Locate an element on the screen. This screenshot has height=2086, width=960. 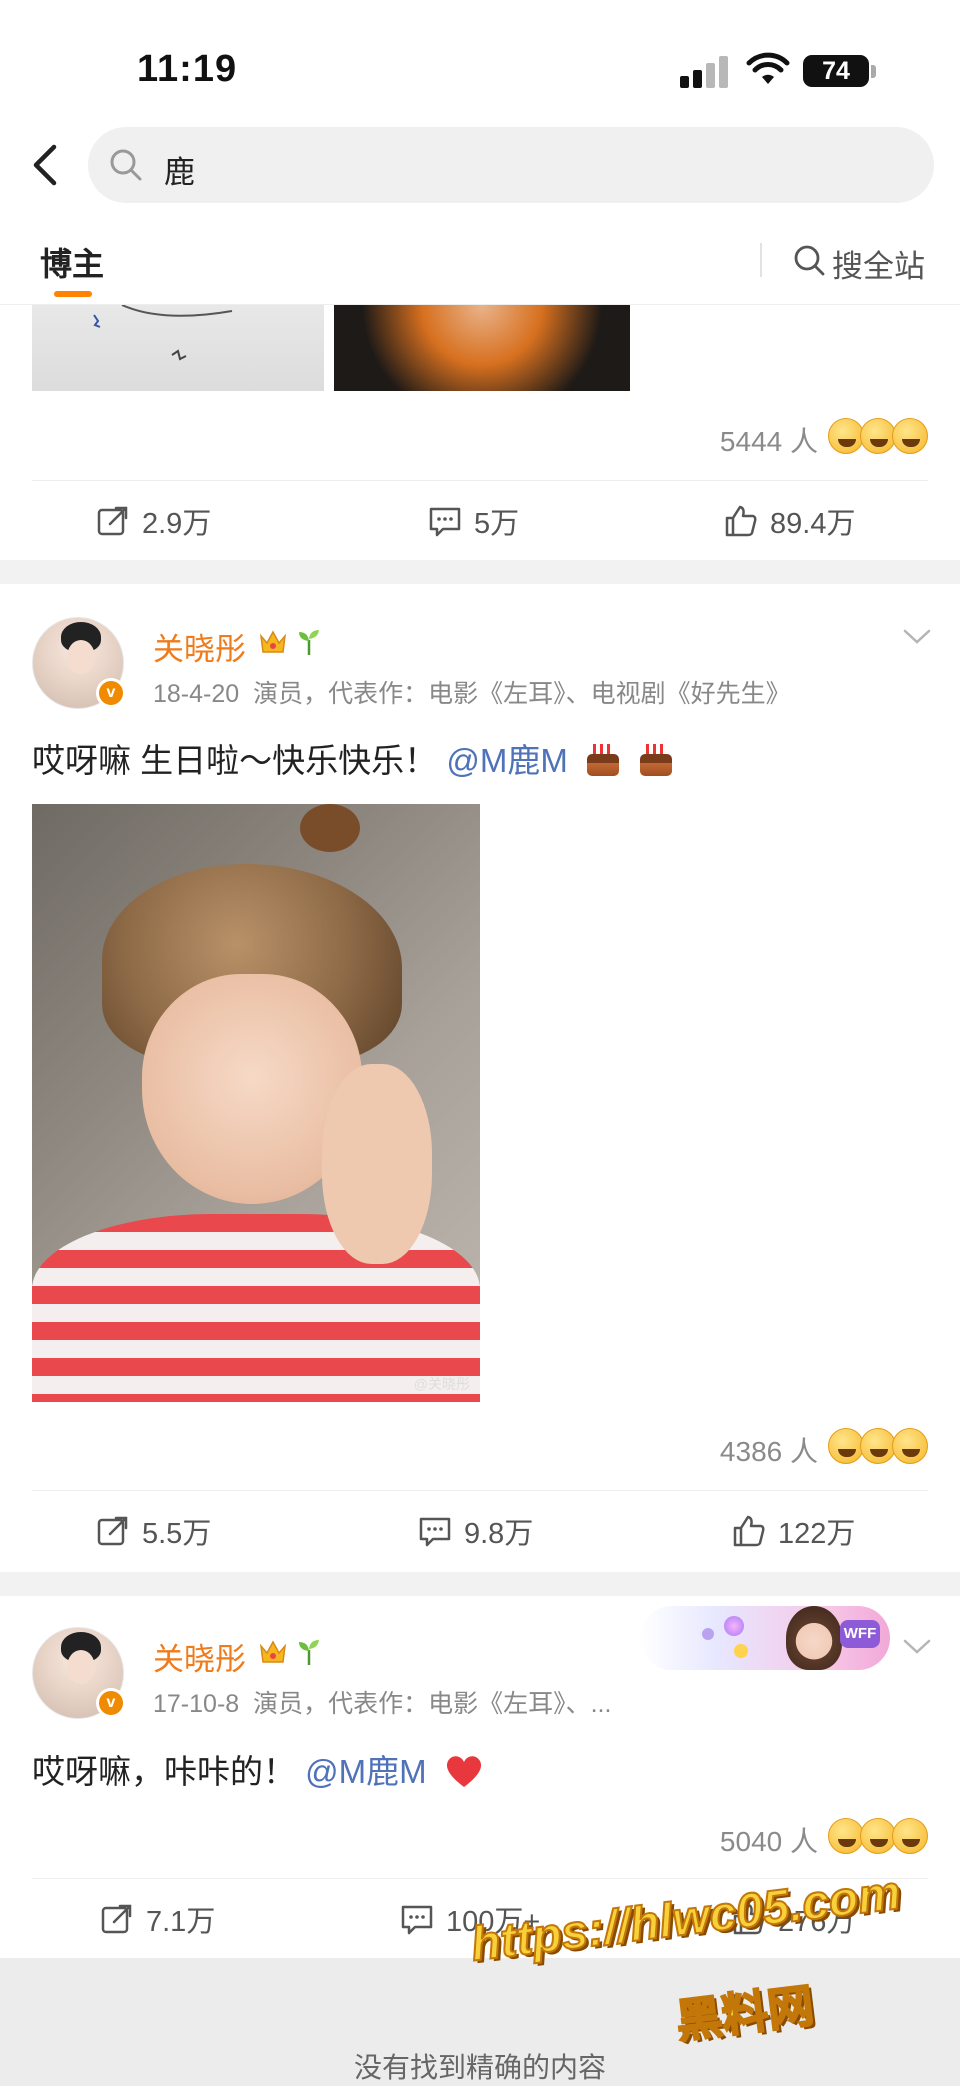
no-exact-results-text: 没有找到精确的内容 is located at coordinates (479, 2067).